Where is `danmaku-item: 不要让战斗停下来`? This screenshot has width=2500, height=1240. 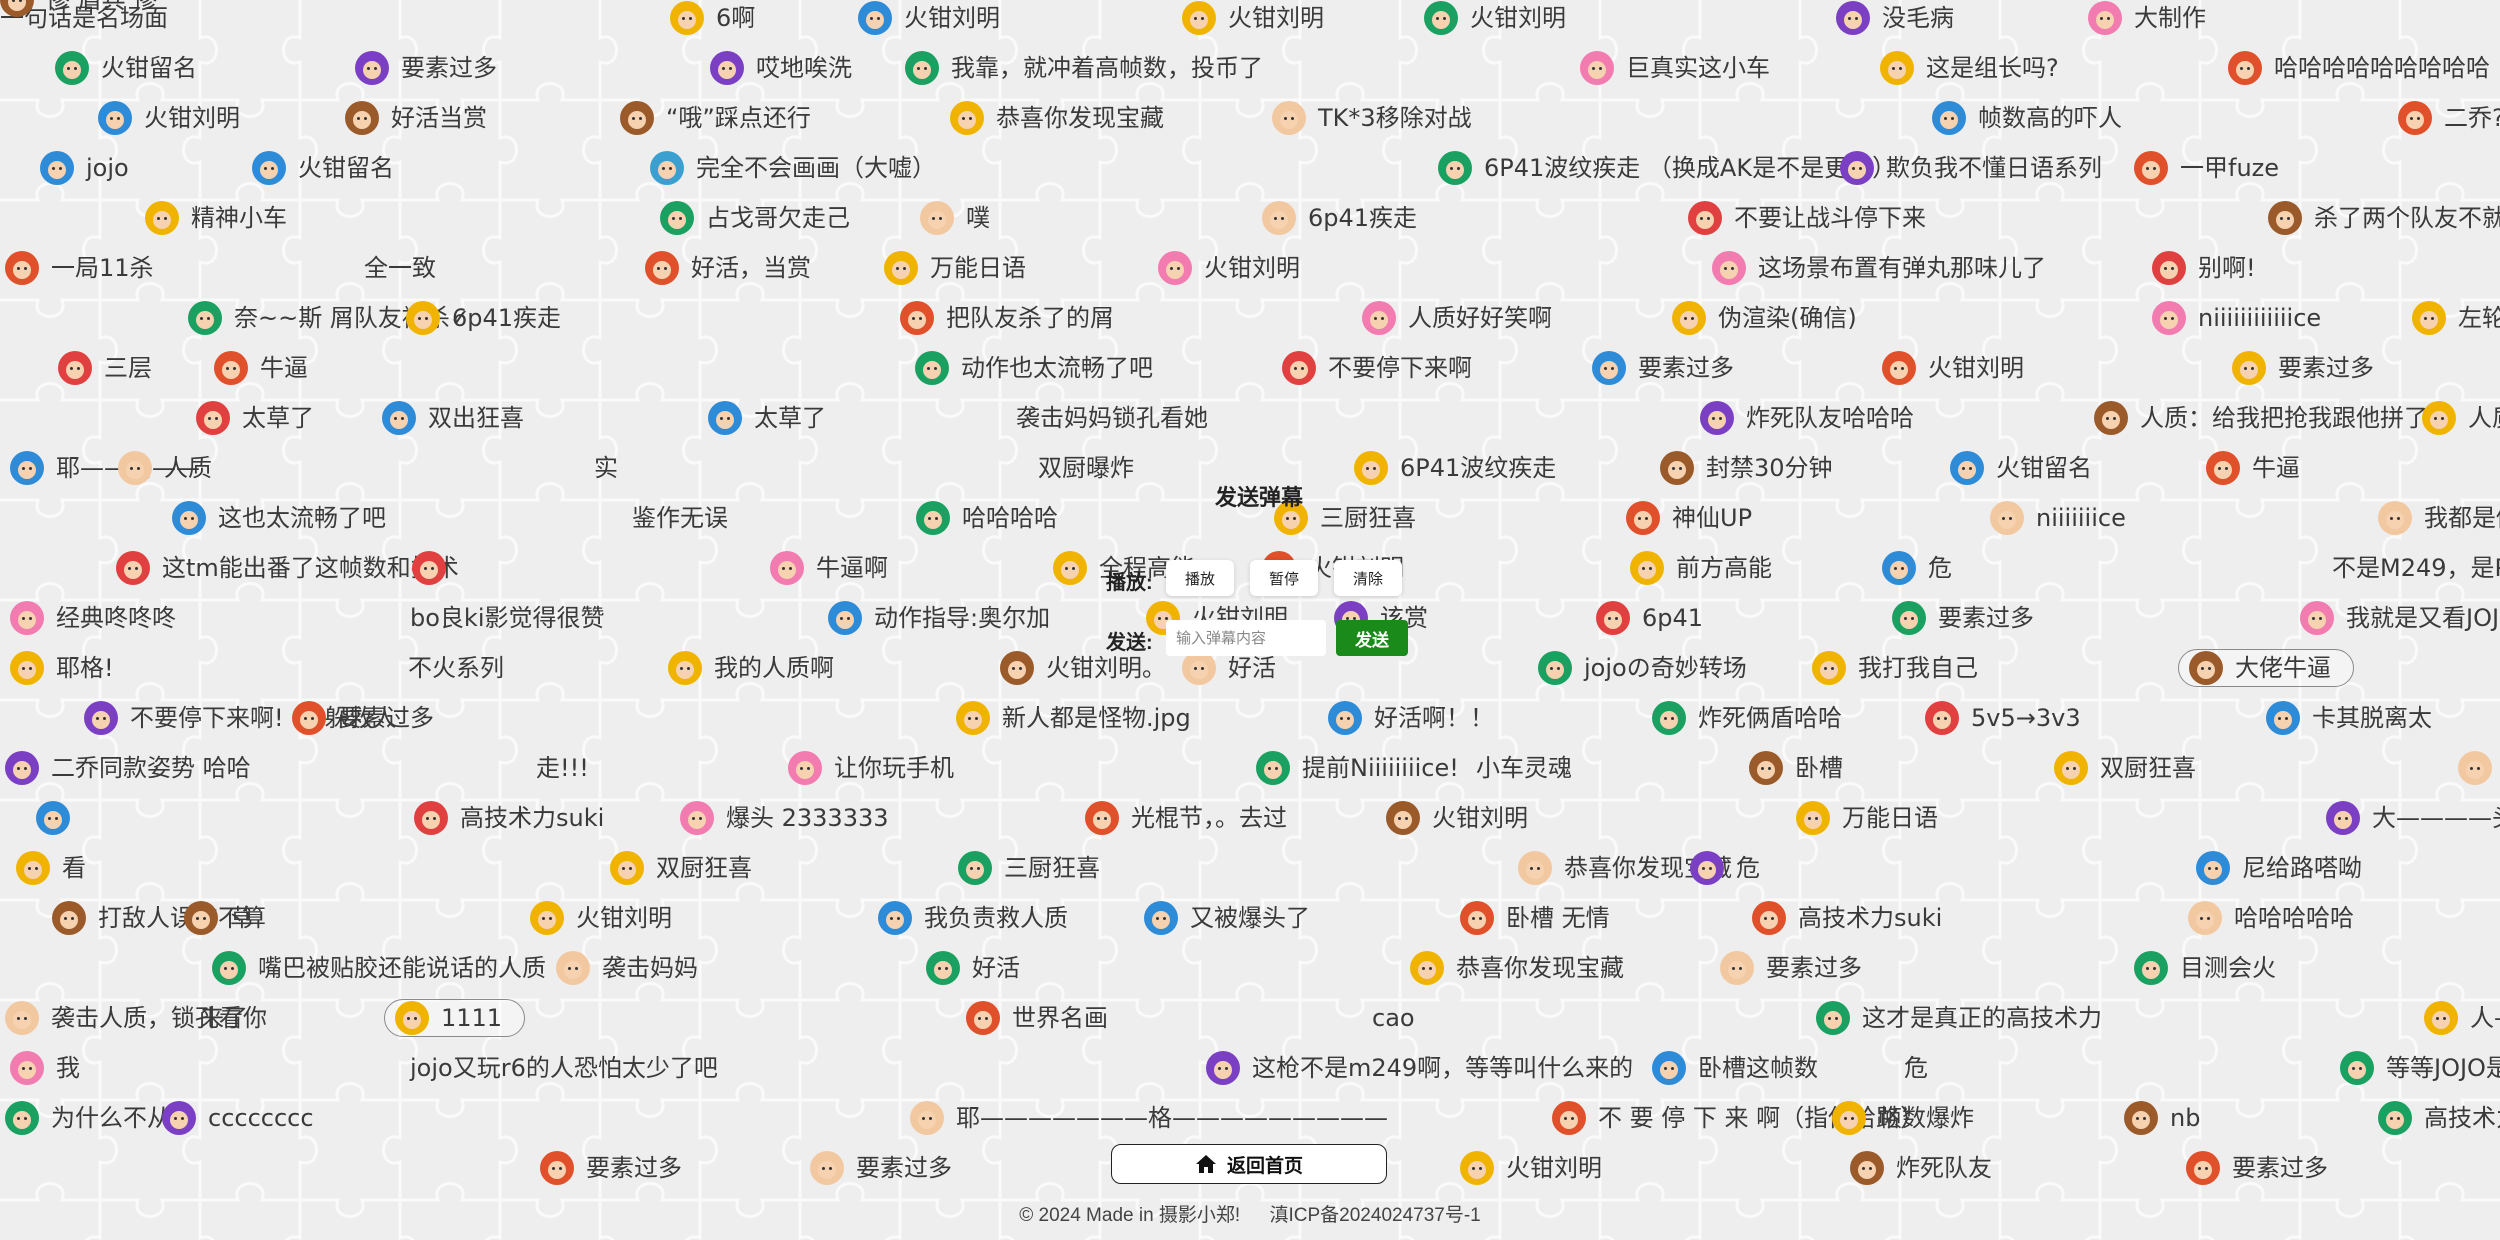 danmaku-item: 不要让战斗停下来 is located at coordinates (1807, 218).